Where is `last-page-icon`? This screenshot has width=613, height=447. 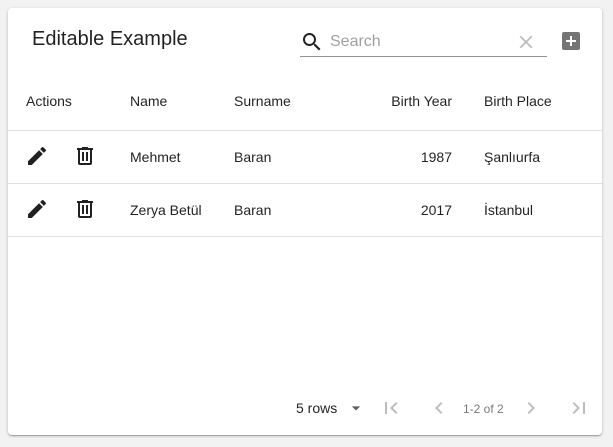 last-page-icon is located at coordinates (579, 408).